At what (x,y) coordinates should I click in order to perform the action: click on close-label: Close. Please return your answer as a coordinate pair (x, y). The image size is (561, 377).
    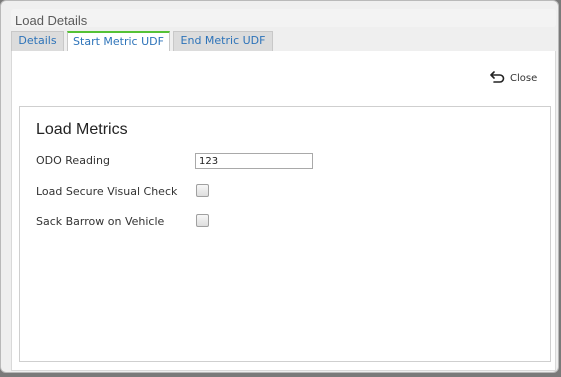
    Looking at the image, I should click on (524, 78).